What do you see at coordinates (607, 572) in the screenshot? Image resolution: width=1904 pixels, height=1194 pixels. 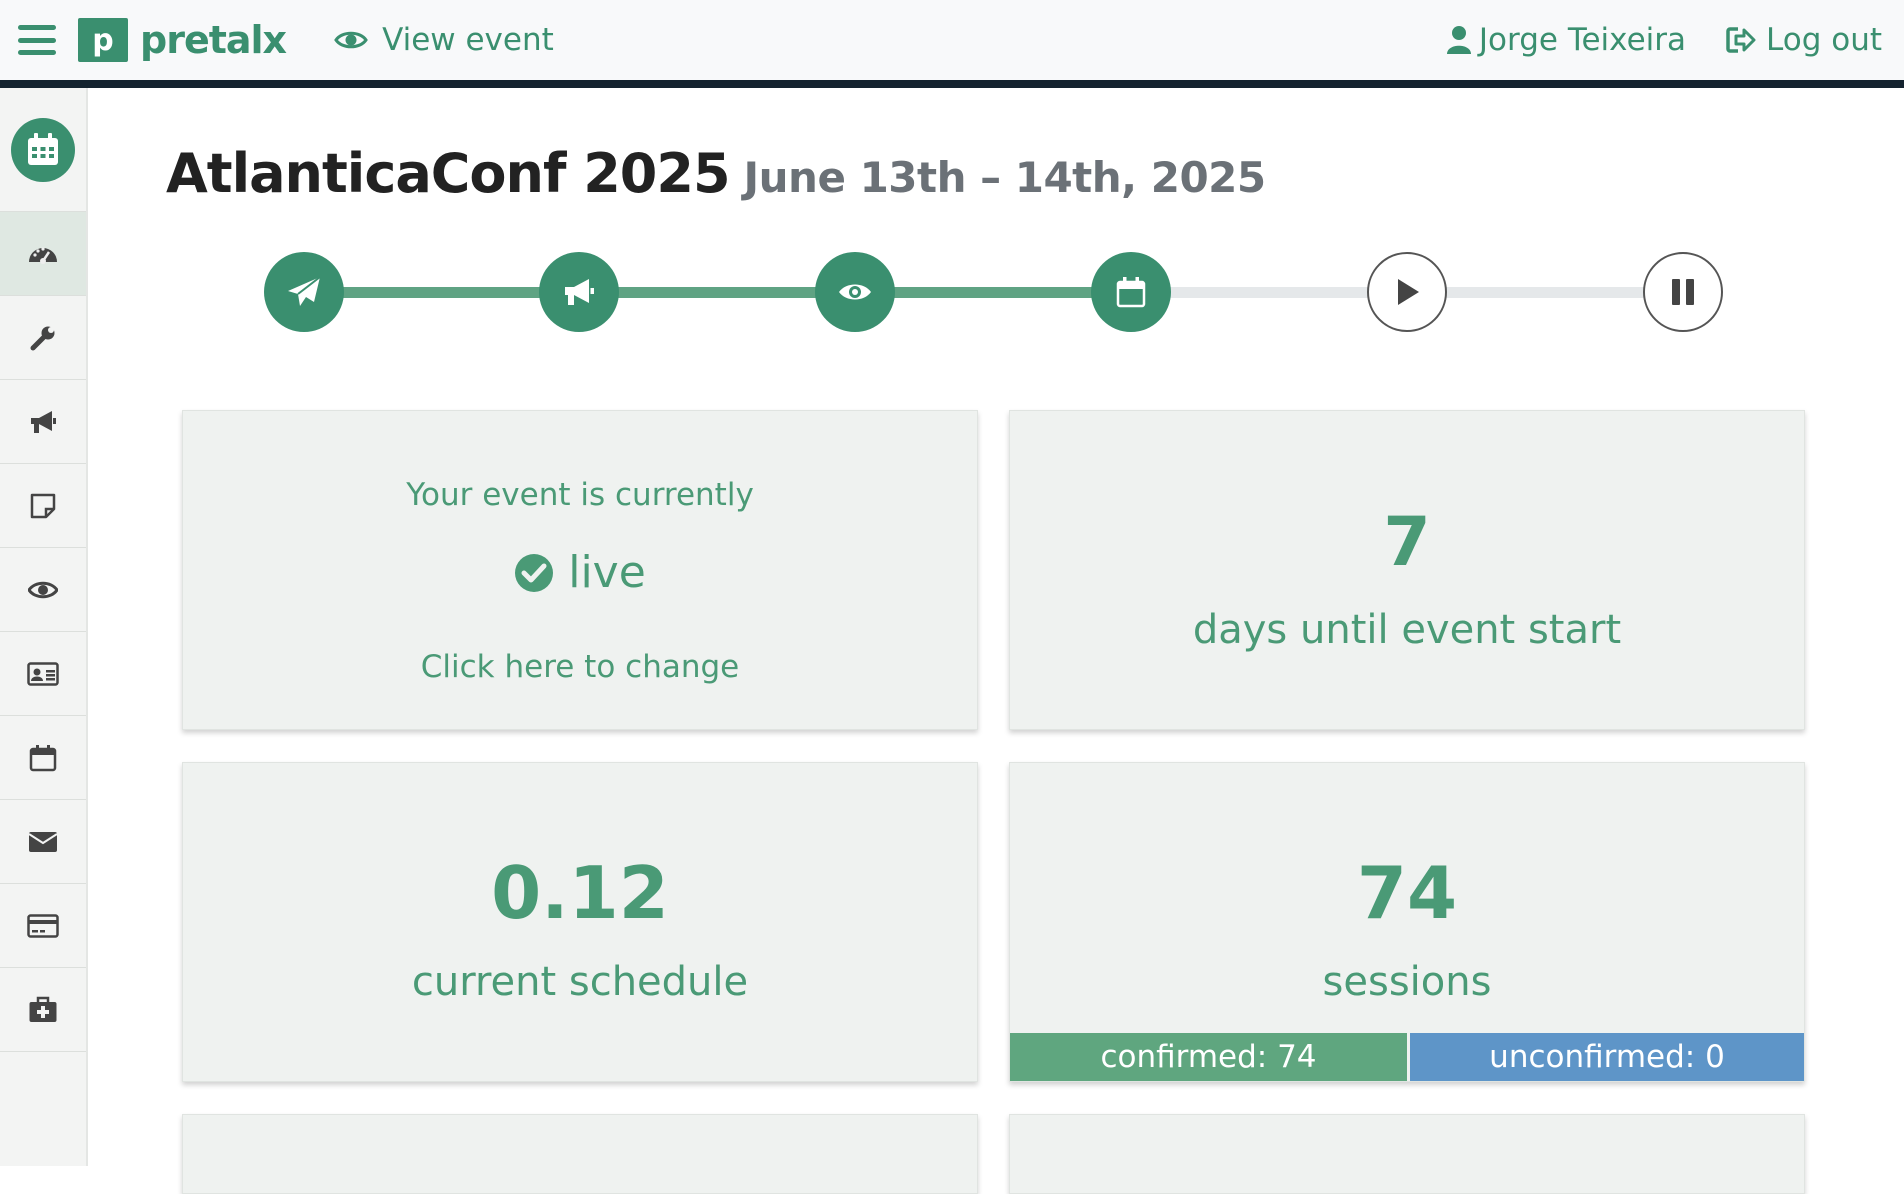 I see `event-status-state: live` at bounding box center [607, 572].